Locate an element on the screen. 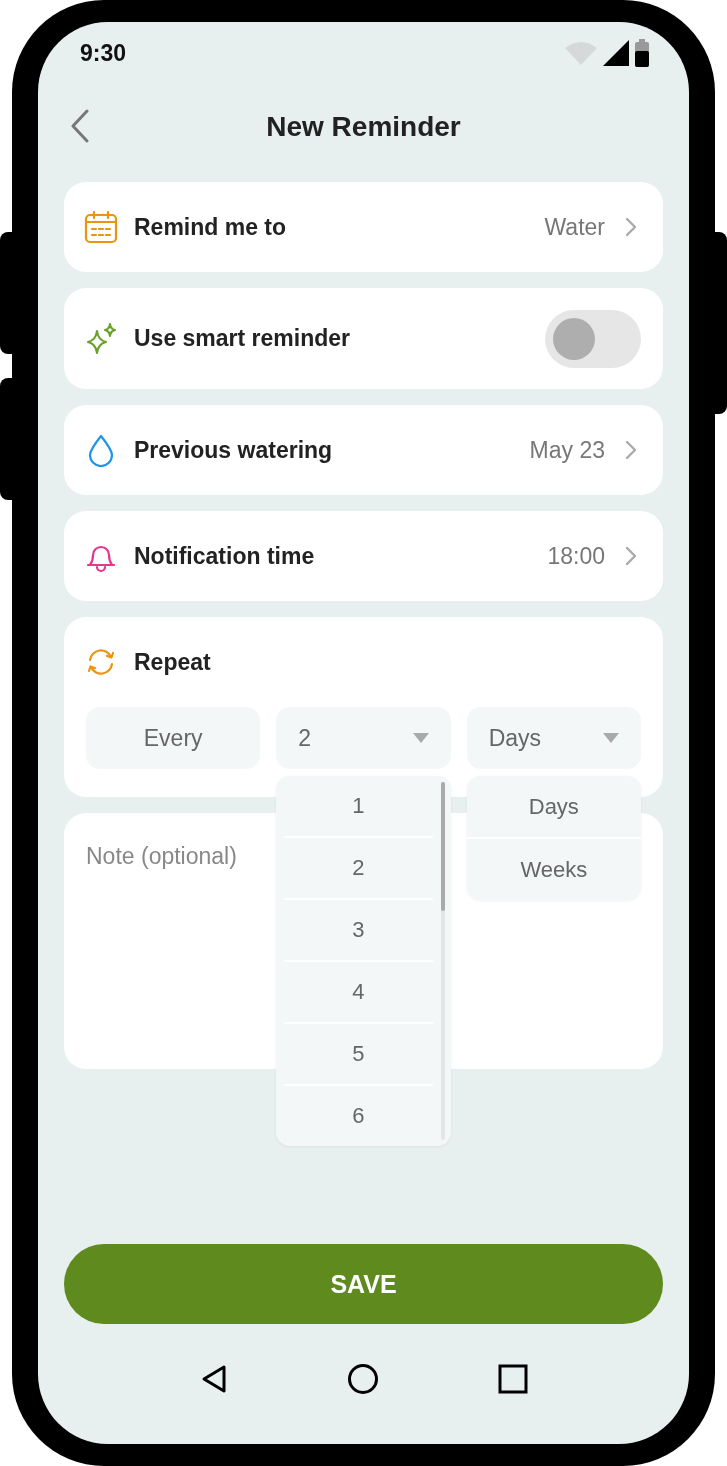 The height and width of the screenshot is (1466, 727). dropdown-option: 1 is located at coordinates (358, 806).